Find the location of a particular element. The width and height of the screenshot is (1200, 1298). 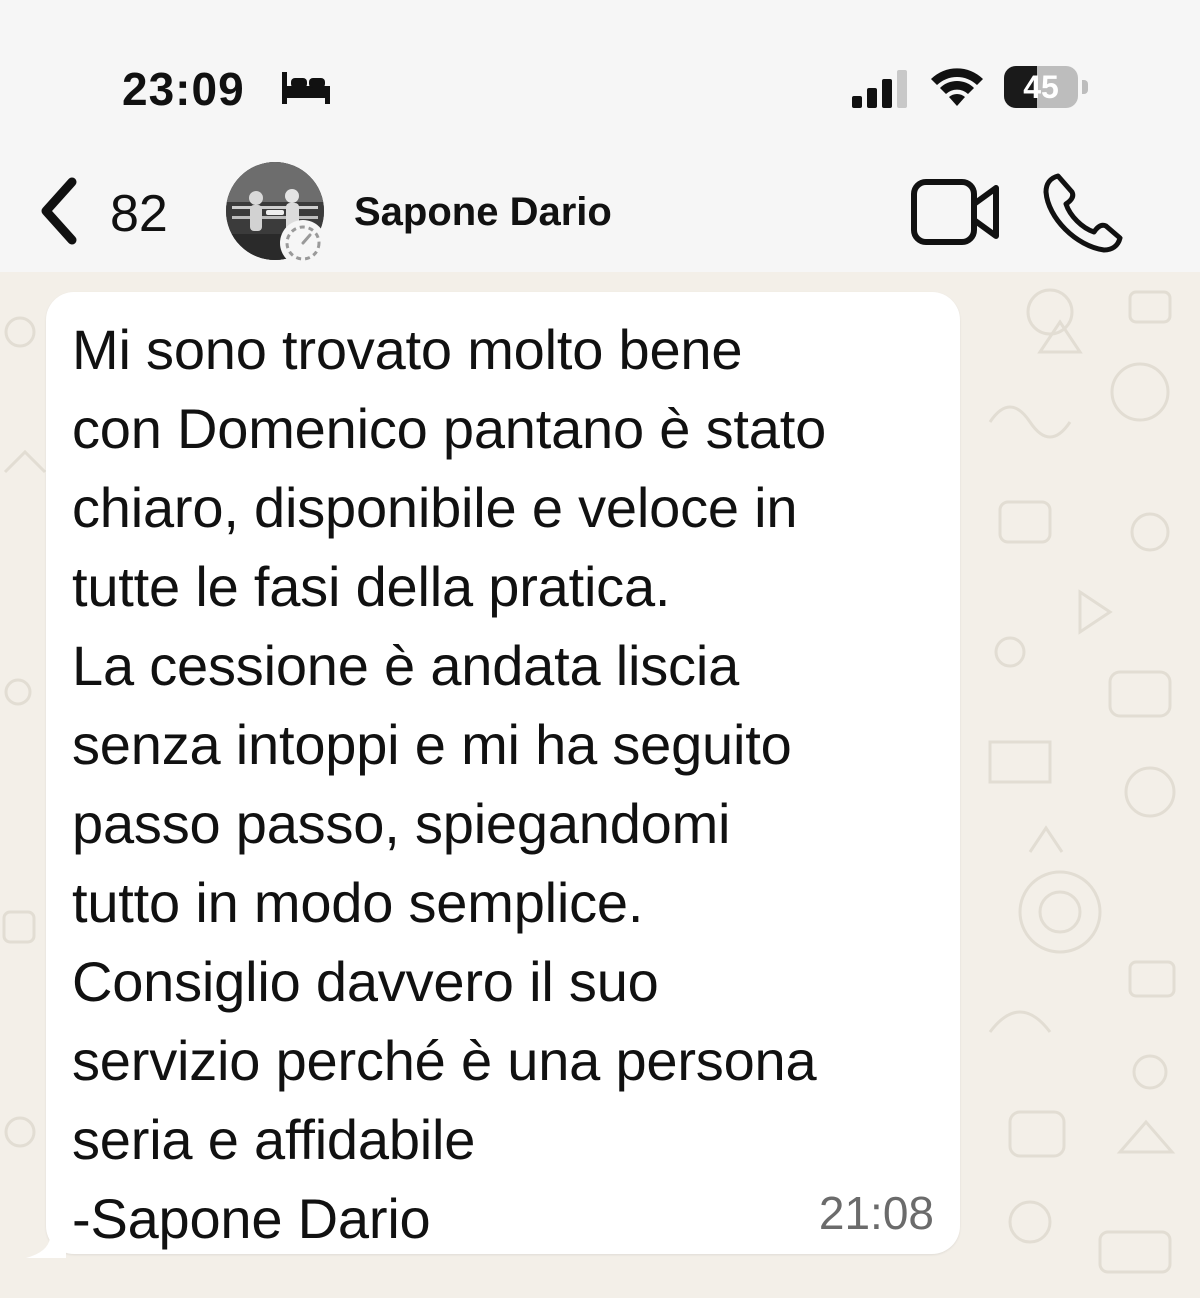

battery-indicator: 45 is located at coordinates (1047, 88).